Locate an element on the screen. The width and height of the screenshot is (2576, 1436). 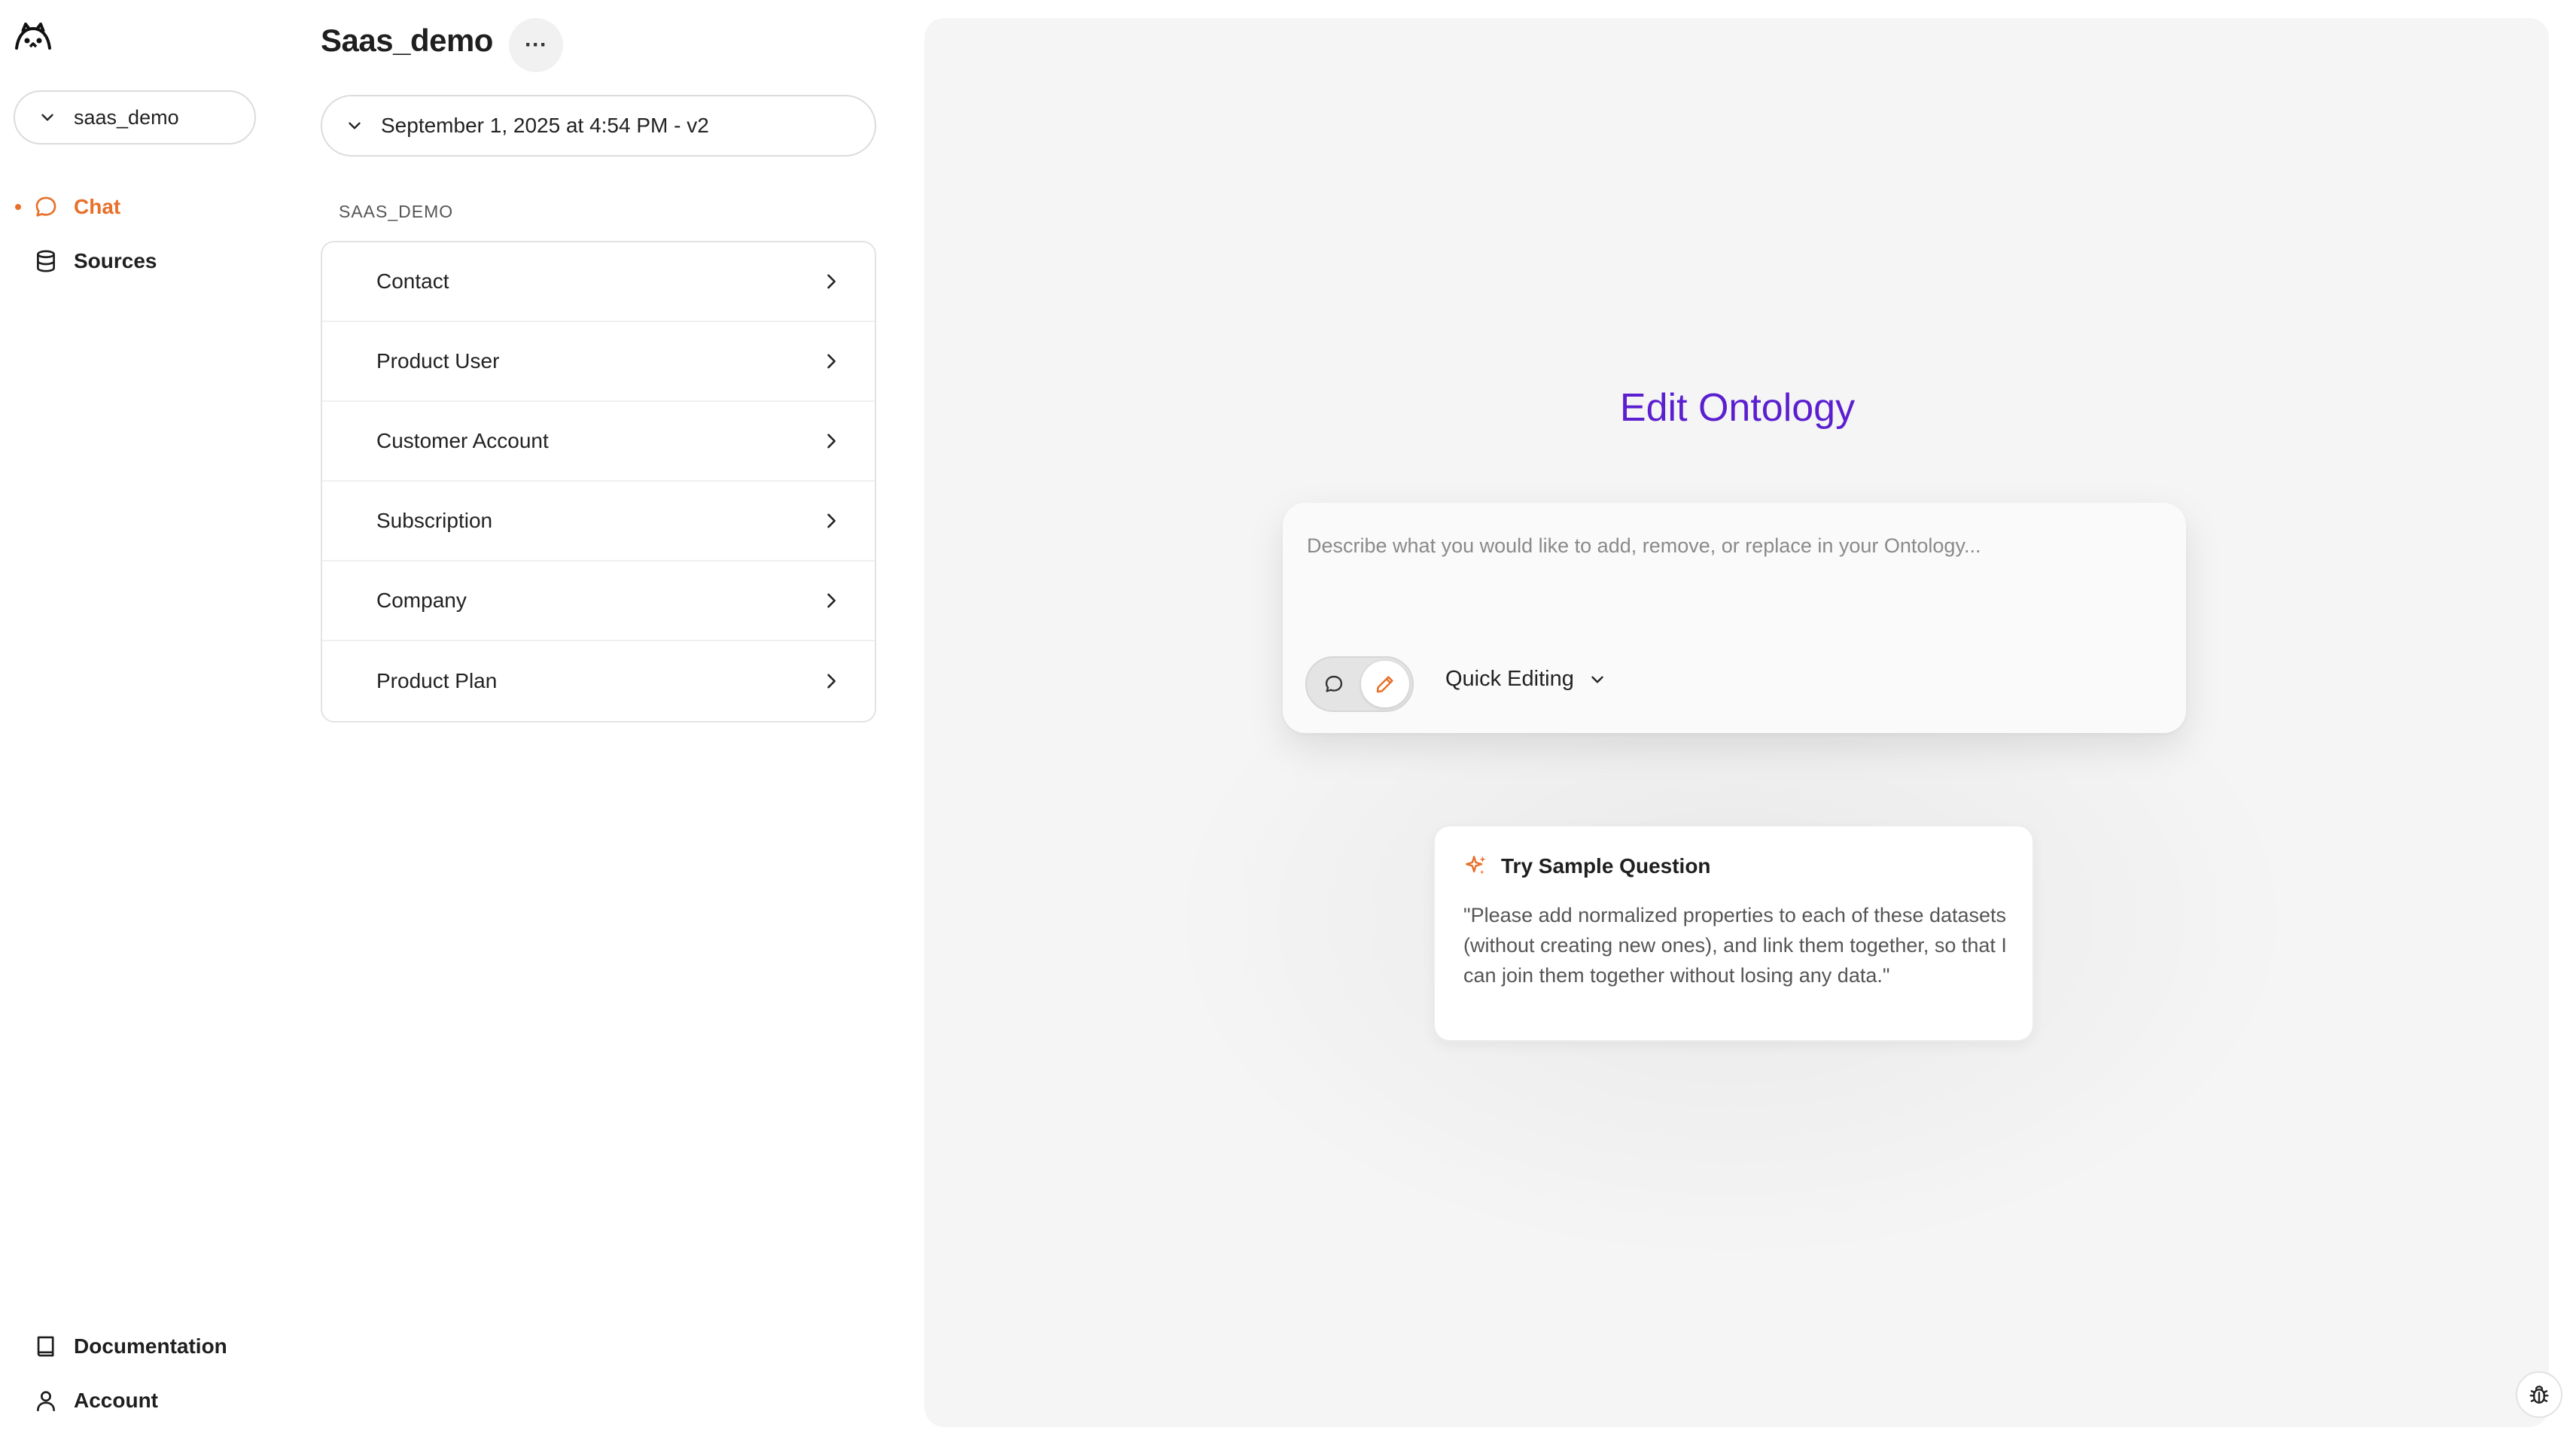
nav-label-account: Account is located at coordinates (116, 1400).